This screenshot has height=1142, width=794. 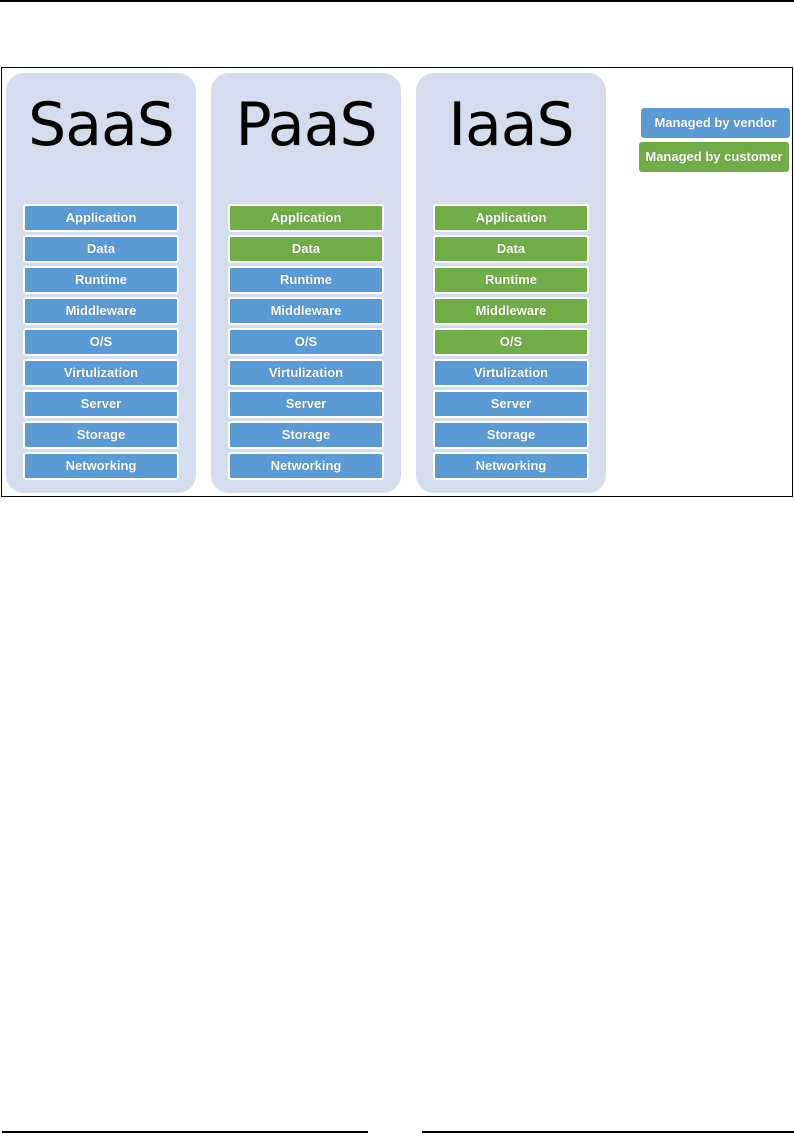 What do you see at coordinates (306, 125) in the screenshot?
I see `column-title: PaaS` at bounding box center [306, 125].